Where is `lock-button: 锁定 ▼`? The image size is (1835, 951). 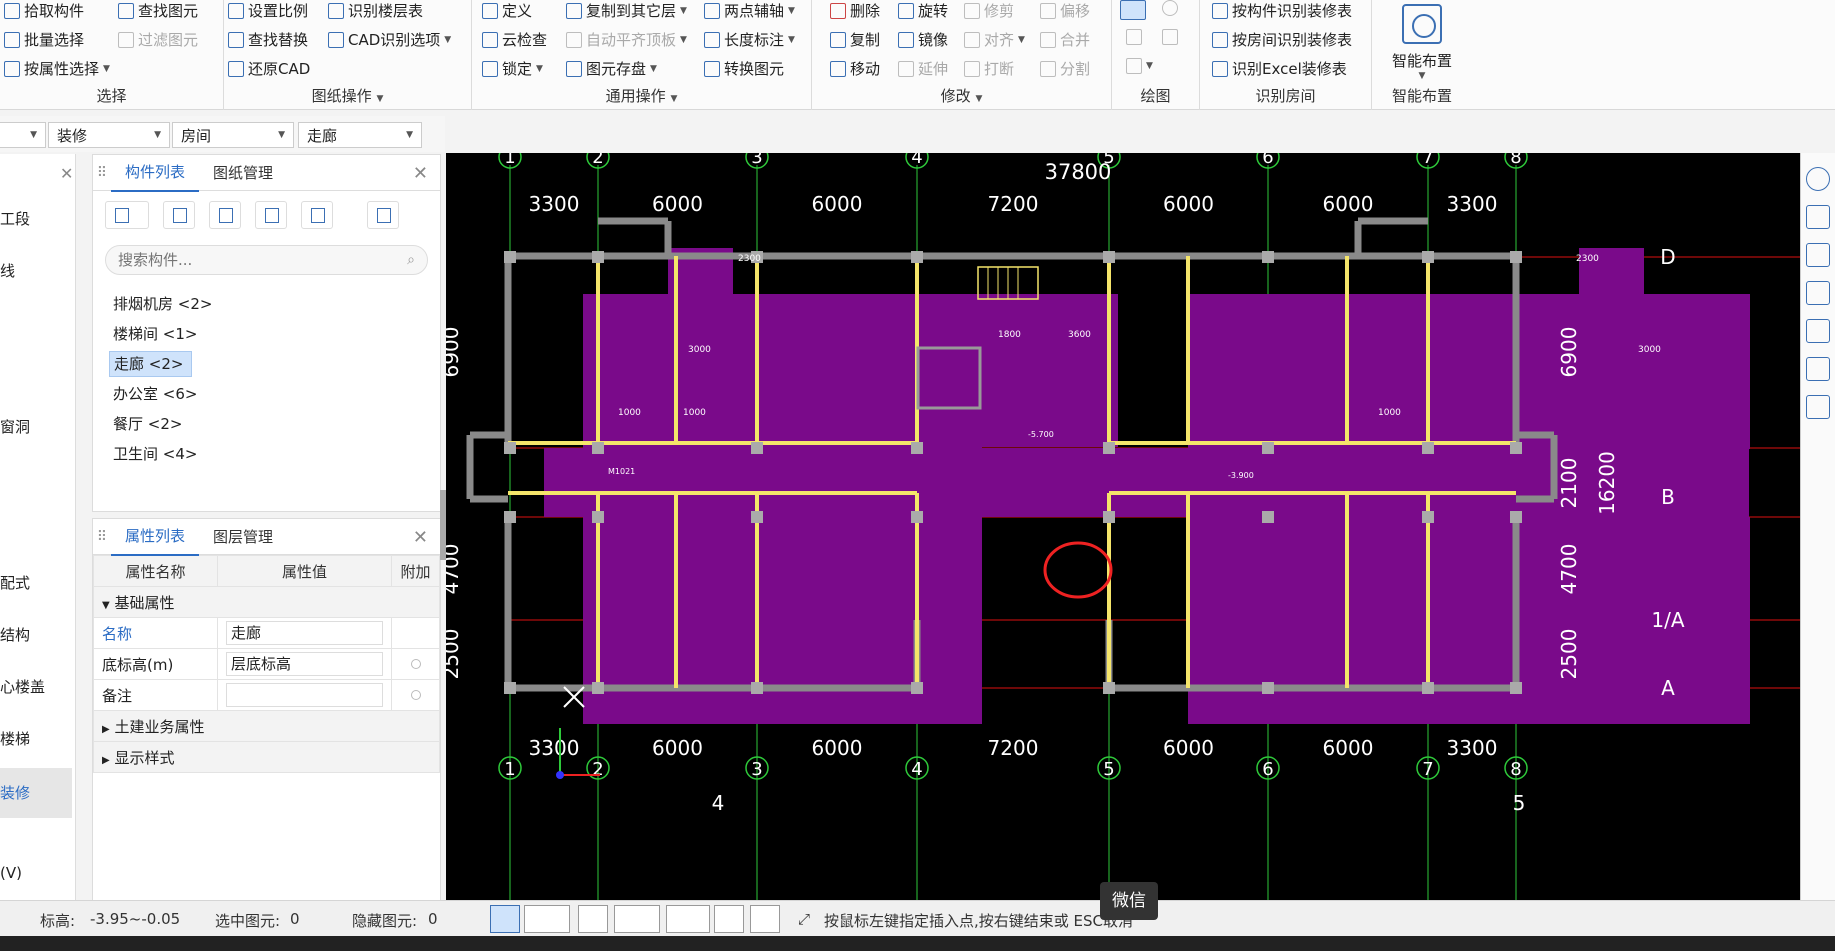 lock-button: 锁定 ▼ is located at coordinates (512, 68).